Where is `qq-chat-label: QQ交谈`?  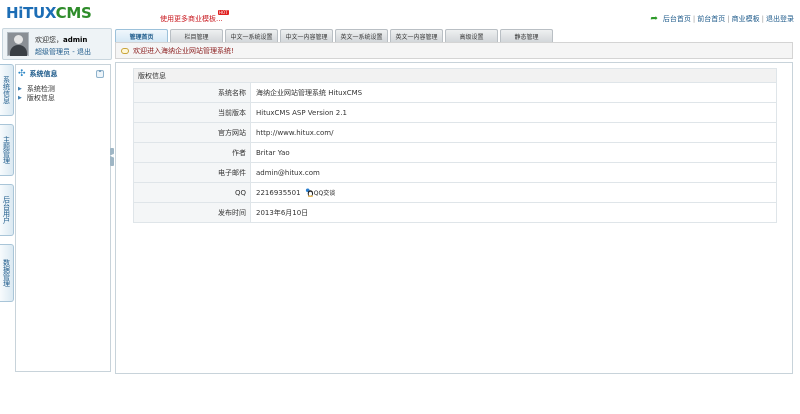 qq-chat-label: QQ交谈 is located at coordinates (324, 193).